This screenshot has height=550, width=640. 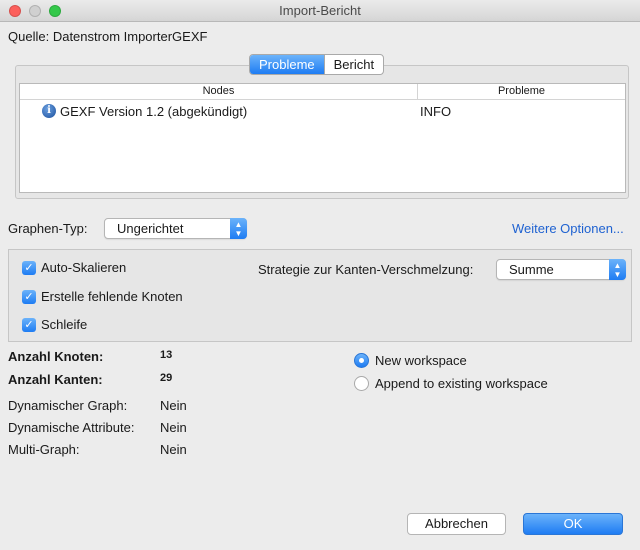 I want to click on tab-probleme: Probleme, so click(x=287, y=64).